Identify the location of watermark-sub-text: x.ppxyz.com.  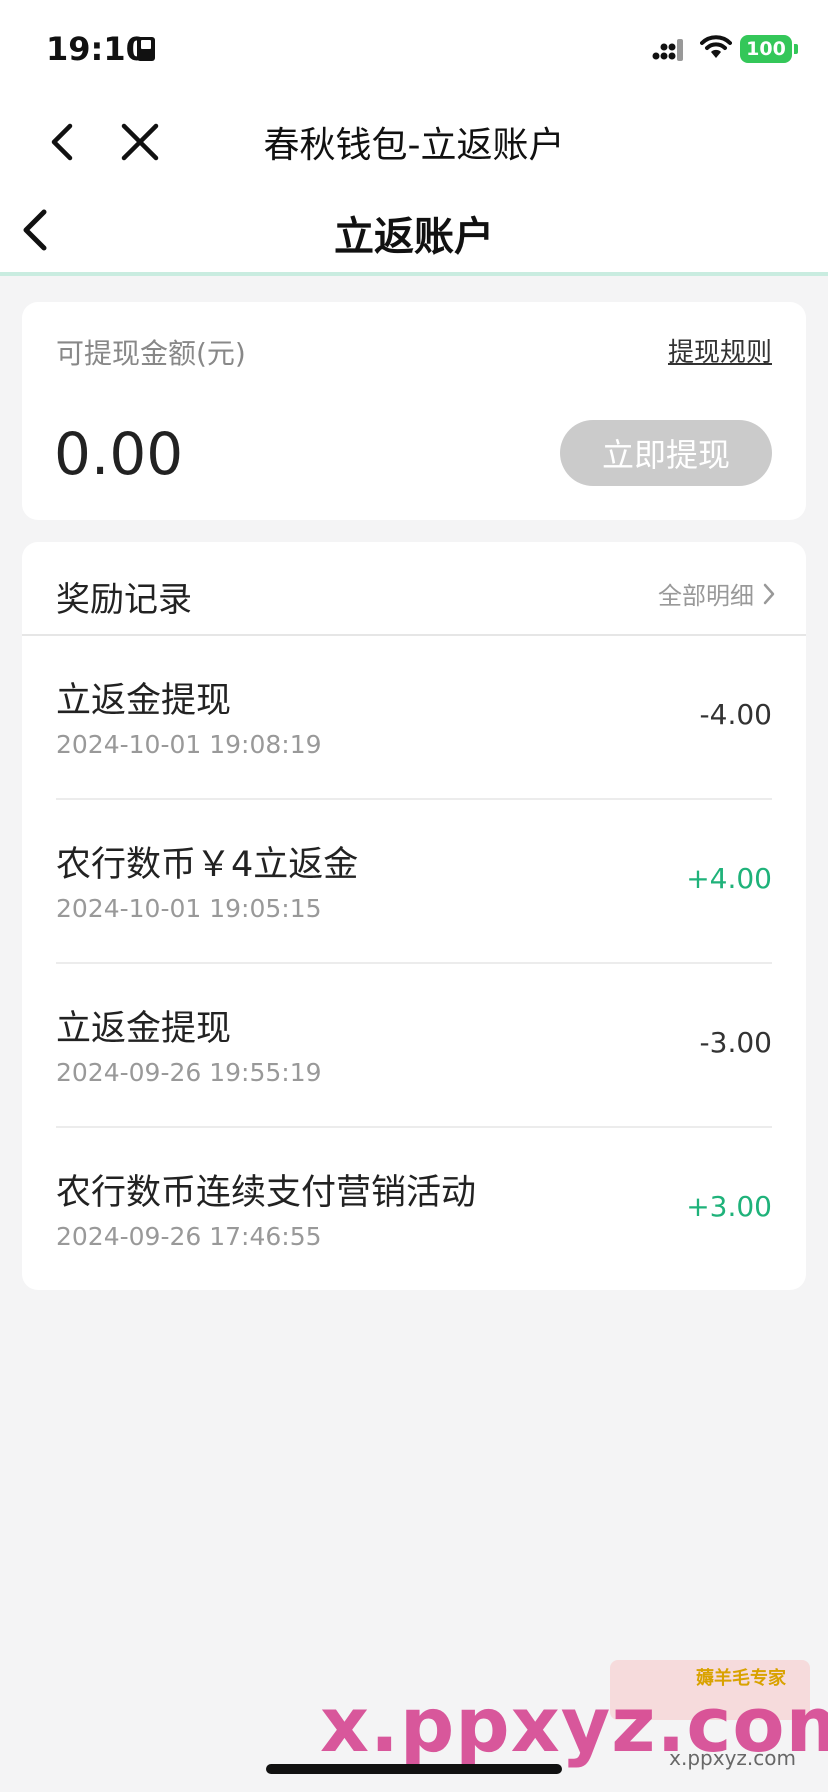
(732, 1758).